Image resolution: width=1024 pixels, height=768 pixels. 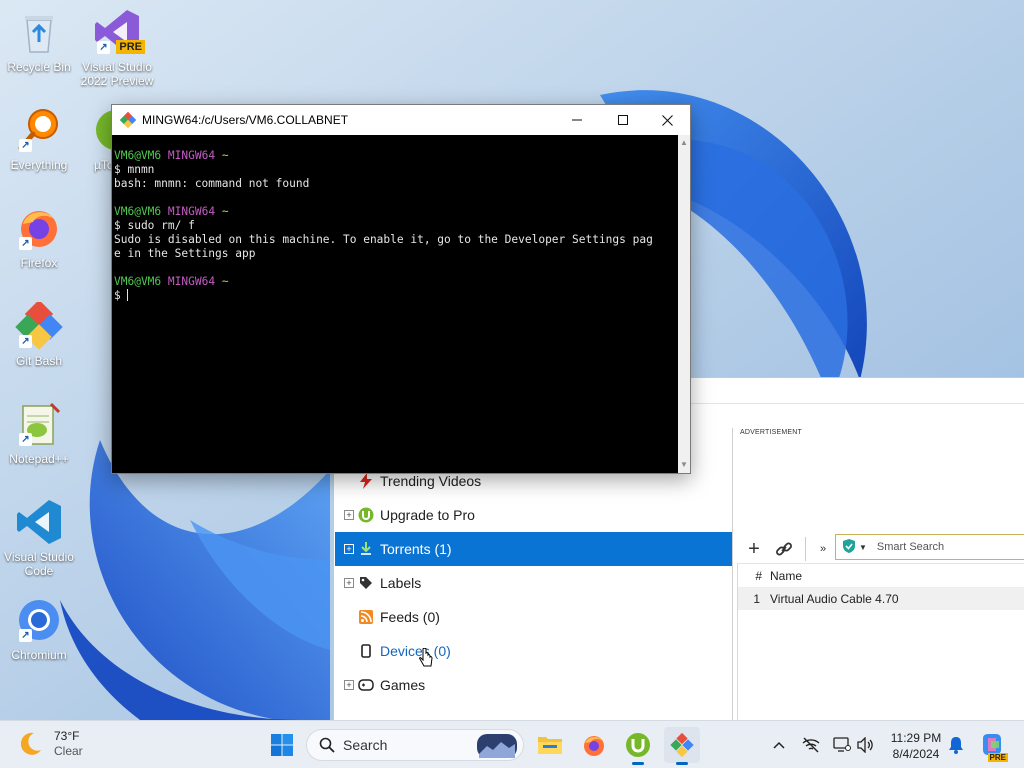 What do you see at coordinates (39, 538) in the screenshot?
I see `desktop-icon-vscode: Visual Studio Code` at bounding box center [39, 538].